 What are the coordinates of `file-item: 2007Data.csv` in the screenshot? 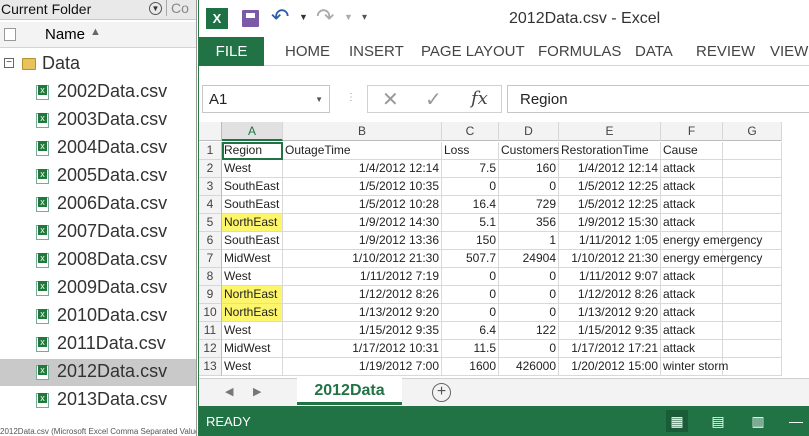 It's located at (98, 232).